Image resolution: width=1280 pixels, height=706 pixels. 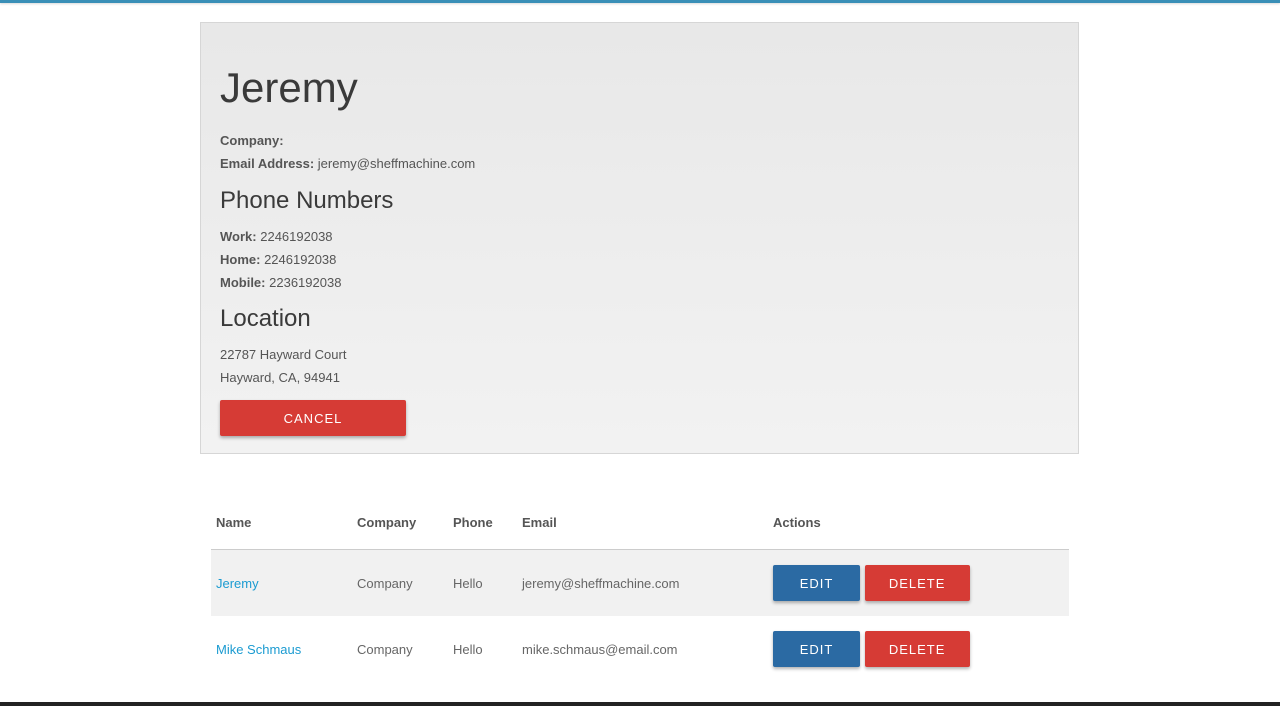 What do you see at coordinates (400, 523) in the screenshot?
I see `column-header-company: Company` at bounding box center [400, 523].